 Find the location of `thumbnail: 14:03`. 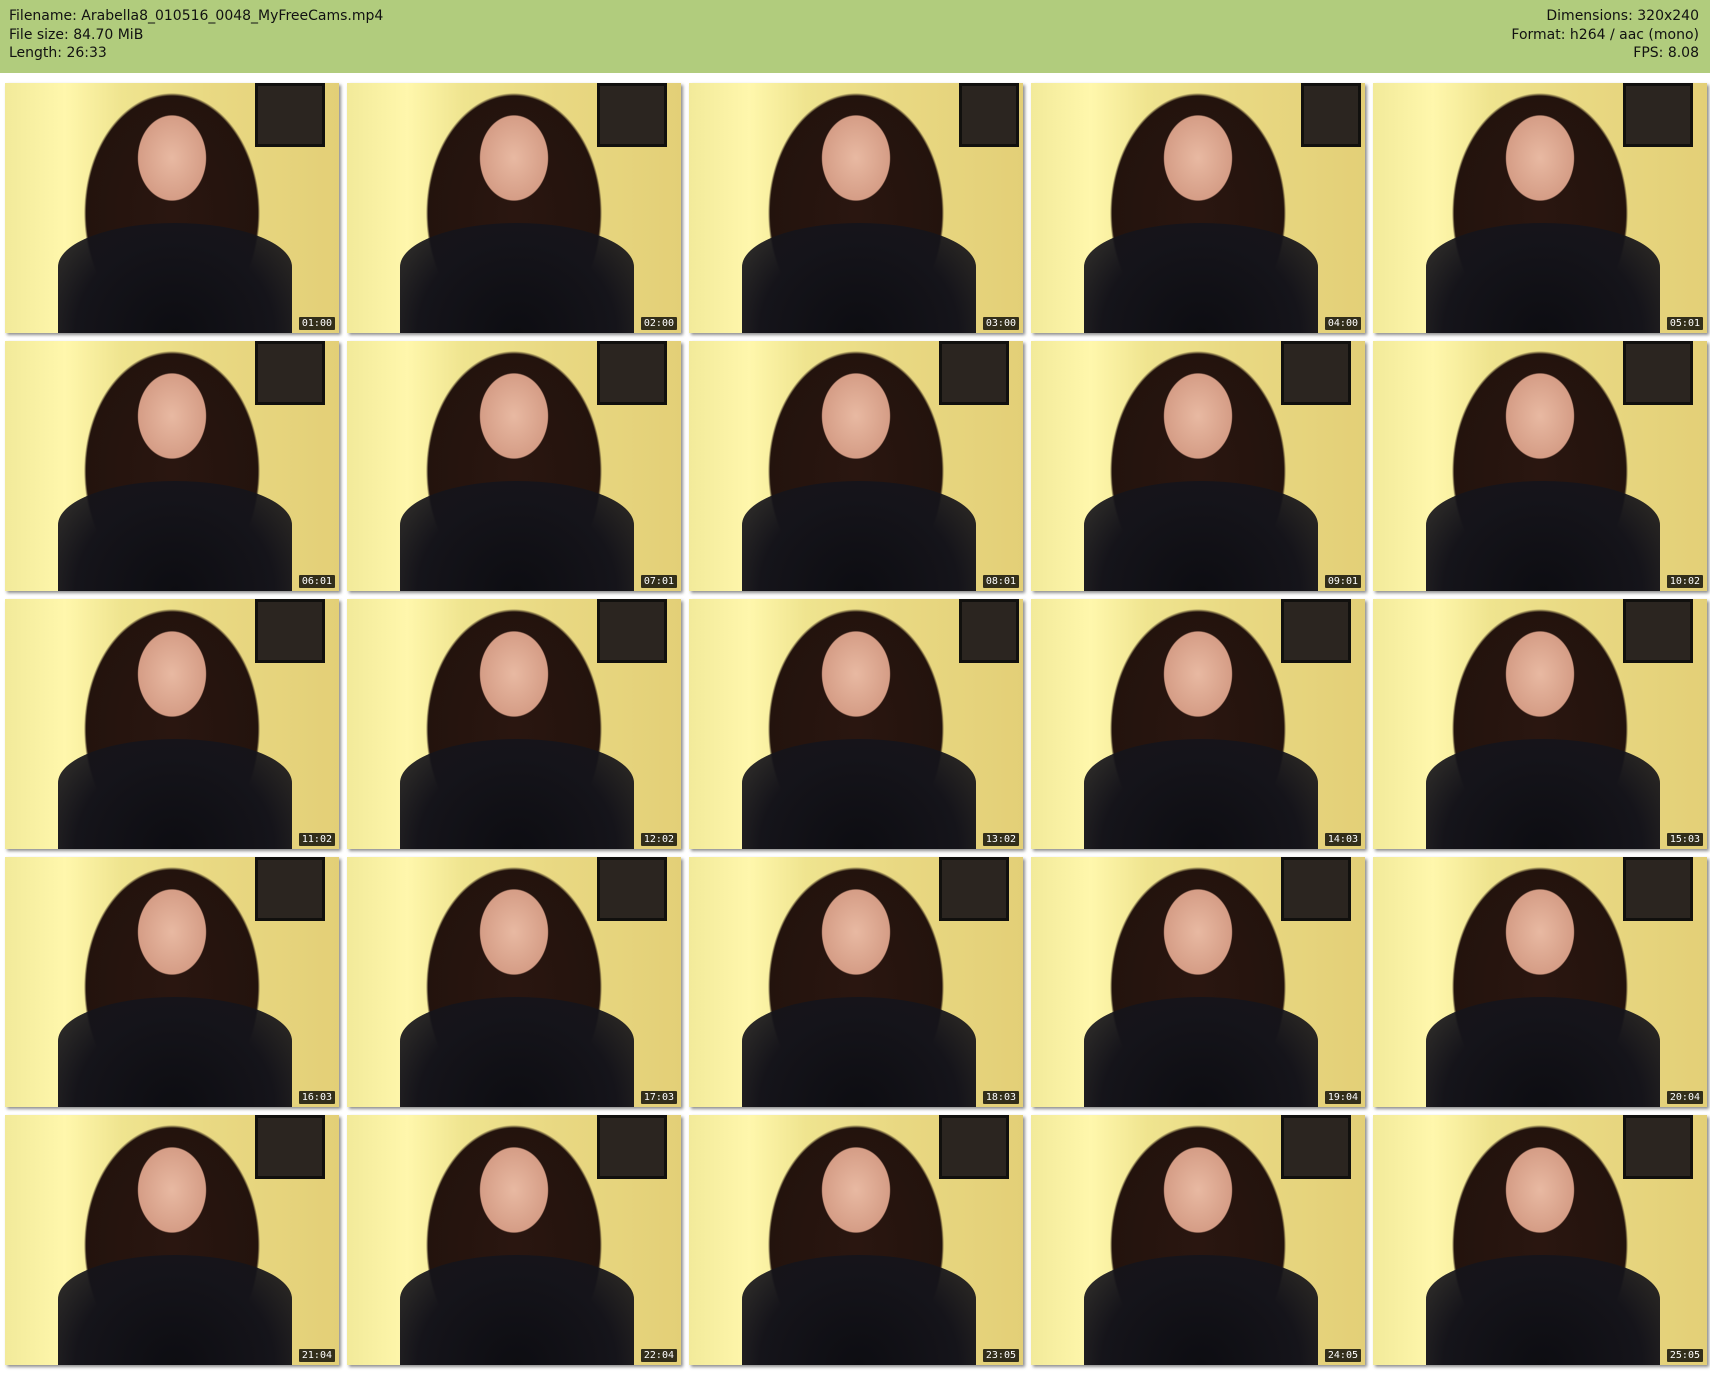

thumbnail: 14:03 is located at coordinates (1198, 724).